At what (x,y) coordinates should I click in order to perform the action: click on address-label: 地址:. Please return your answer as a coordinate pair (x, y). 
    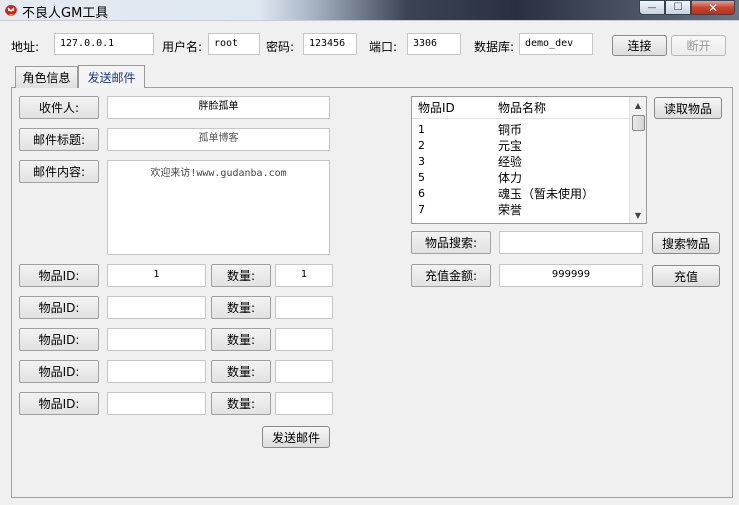
    Looking at the image, I should click on (25, 47).